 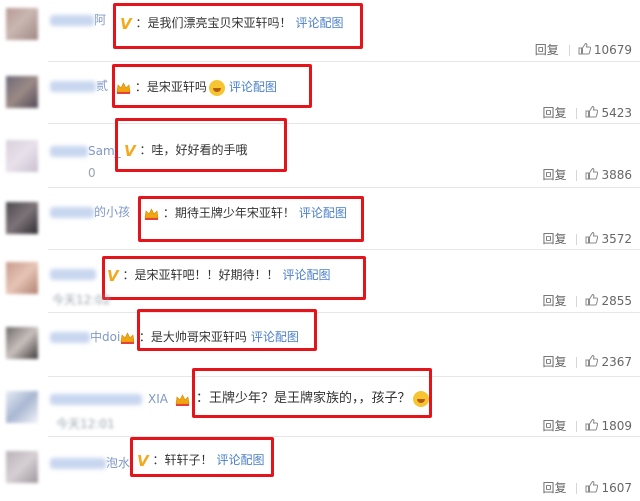 I want to click on comment-text-line: V ：轩轩子！ 评论配图, so click(x=199, y=460).